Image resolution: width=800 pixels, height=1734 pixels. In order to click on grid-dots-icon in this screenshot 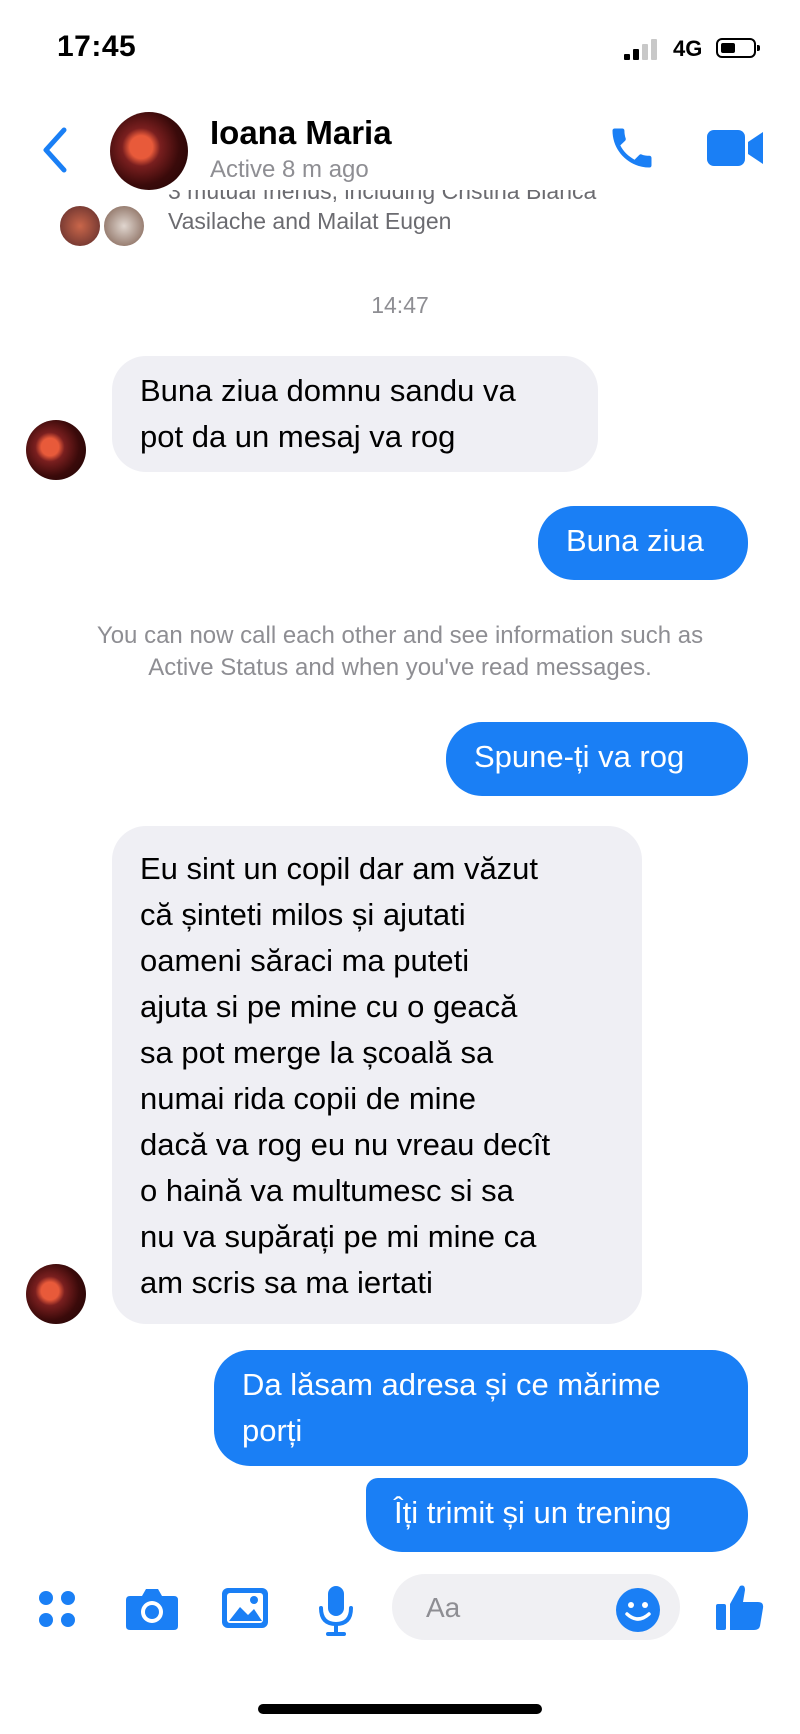, I will do `click(57, 1609)`.